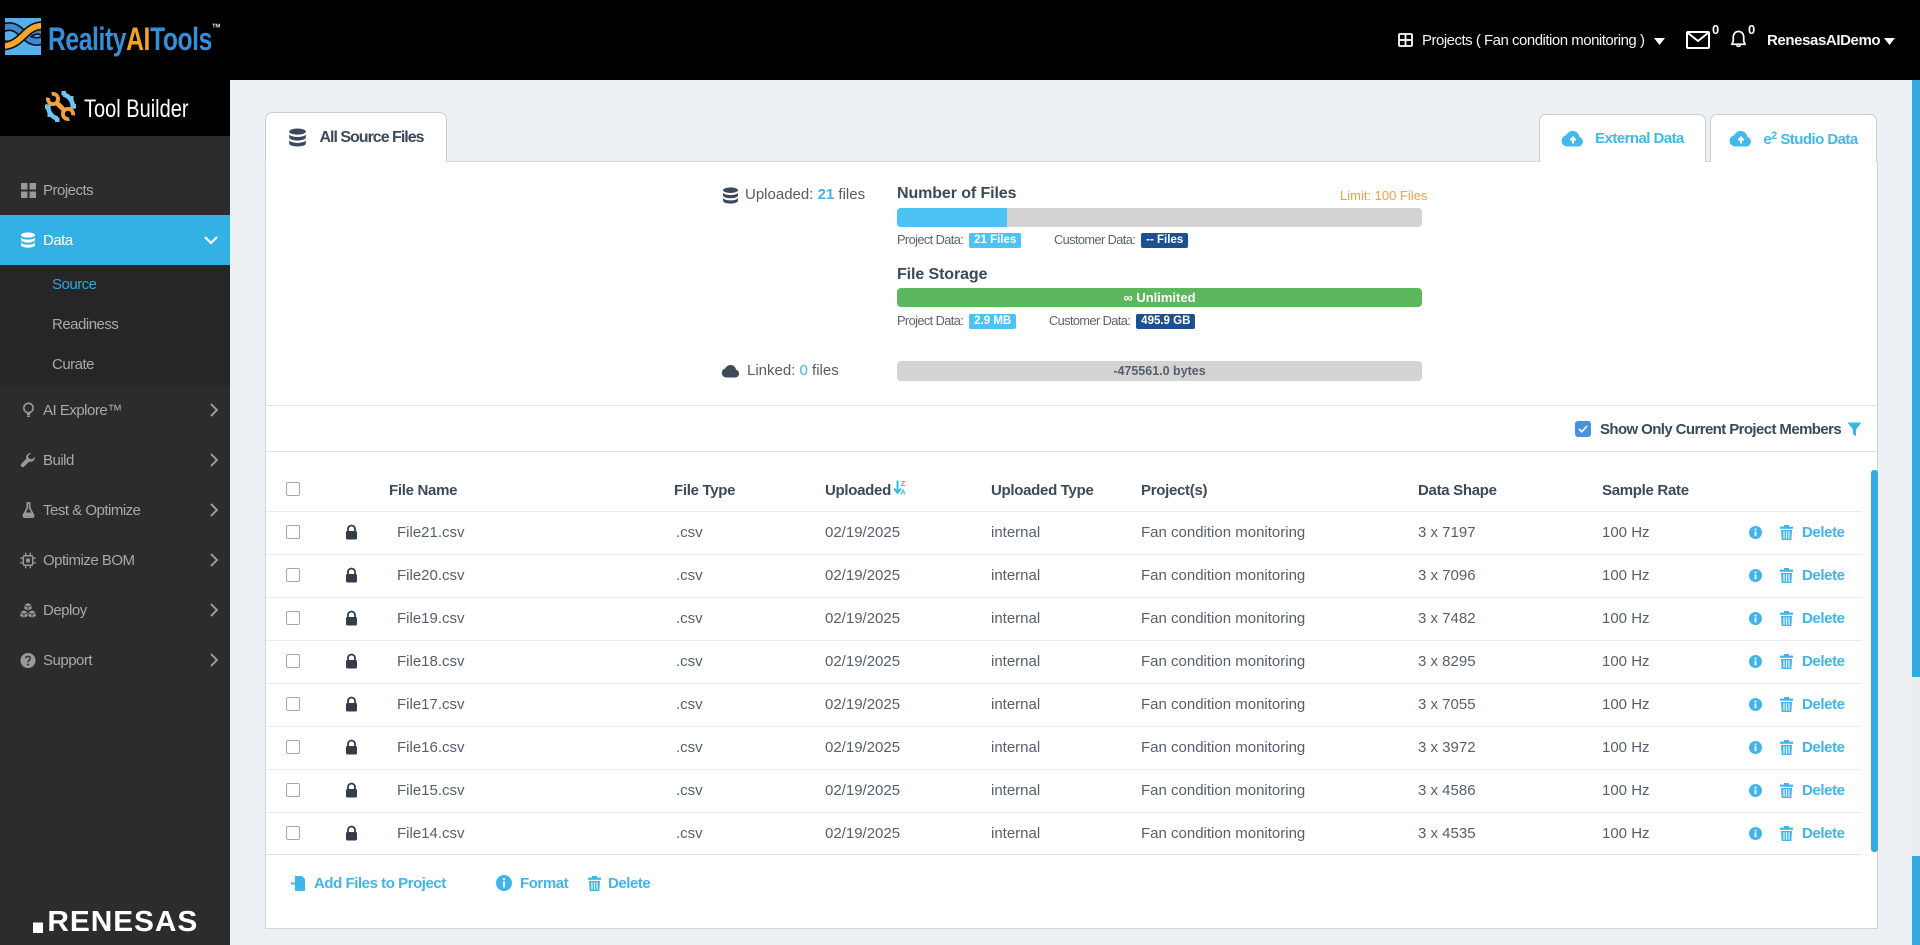 The height and width of the screenshot is (945, 1920). Describe the element at coordinates (122, 921) in the screenshot. I see `svg-text: RENESAS` at that location.